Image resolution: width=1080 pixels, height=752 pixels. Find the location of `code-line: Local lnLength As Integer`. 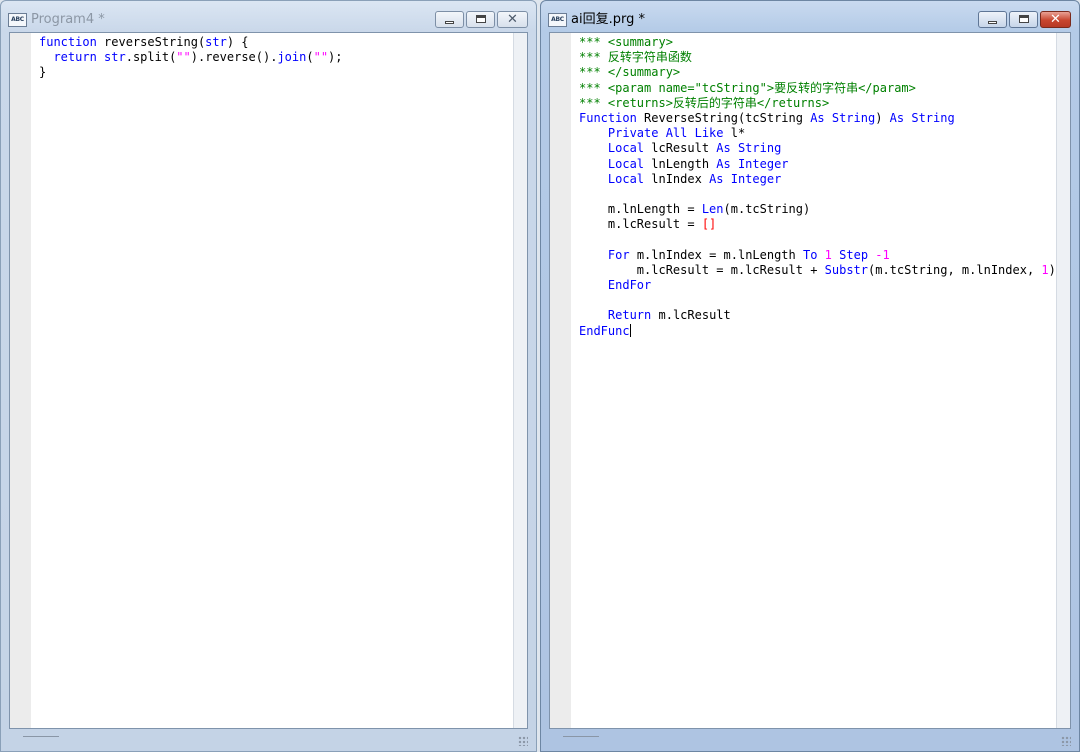

code-line: Local lnLength As Integer is located at coordinates (824, 164).